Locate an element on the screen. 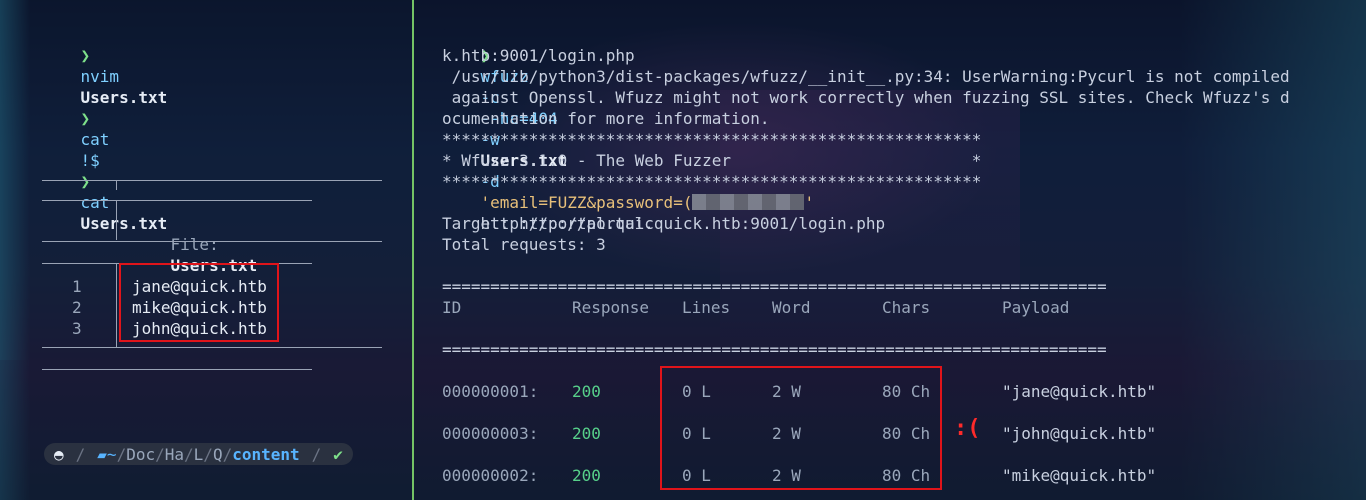  success-check-icon: ✔ is located at coordinates (340, 454).